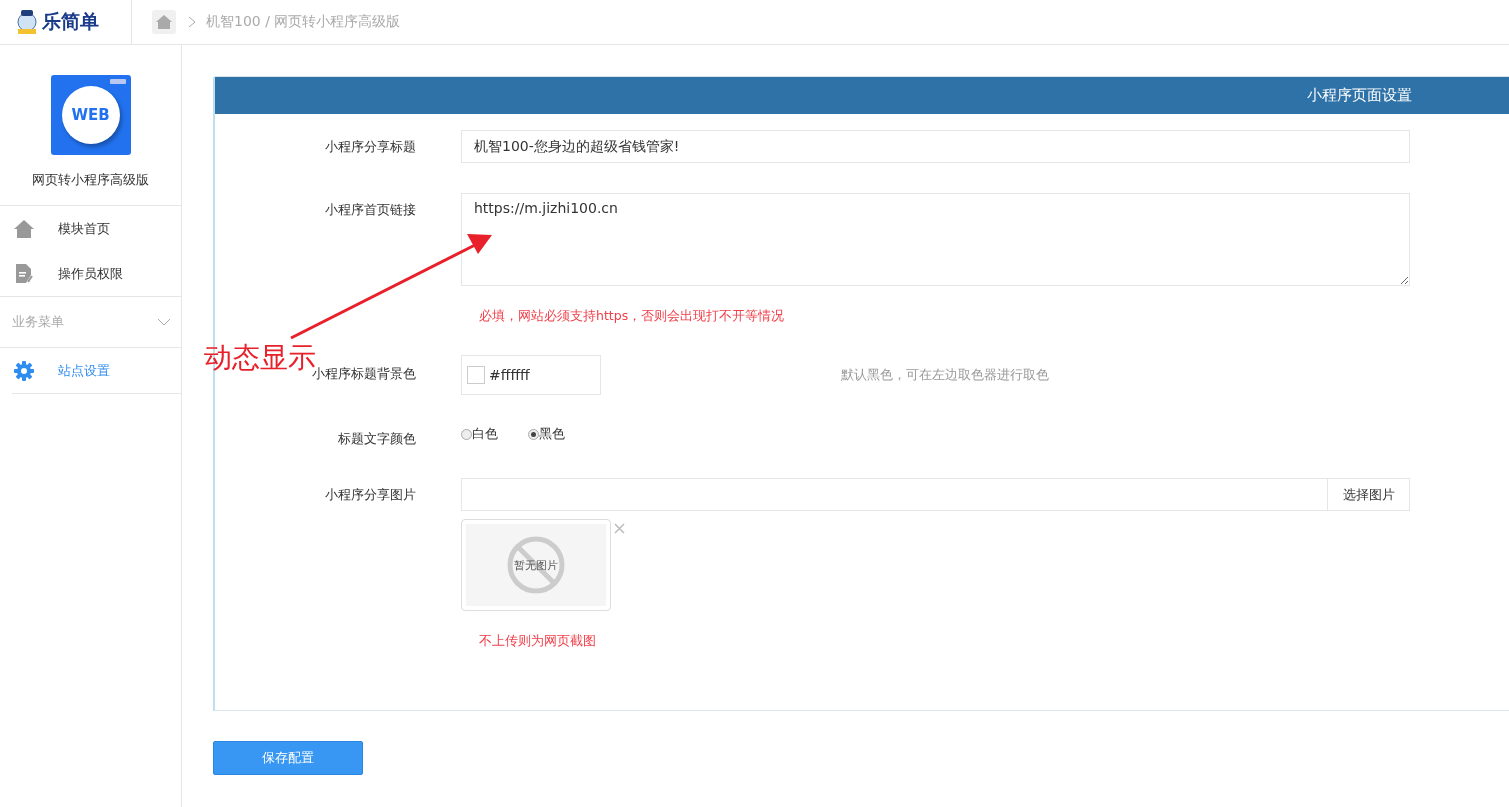  Describe the element at coordinates (370, 209) in the screenshot. I see `field-label: 小程序首页链接` at that location.